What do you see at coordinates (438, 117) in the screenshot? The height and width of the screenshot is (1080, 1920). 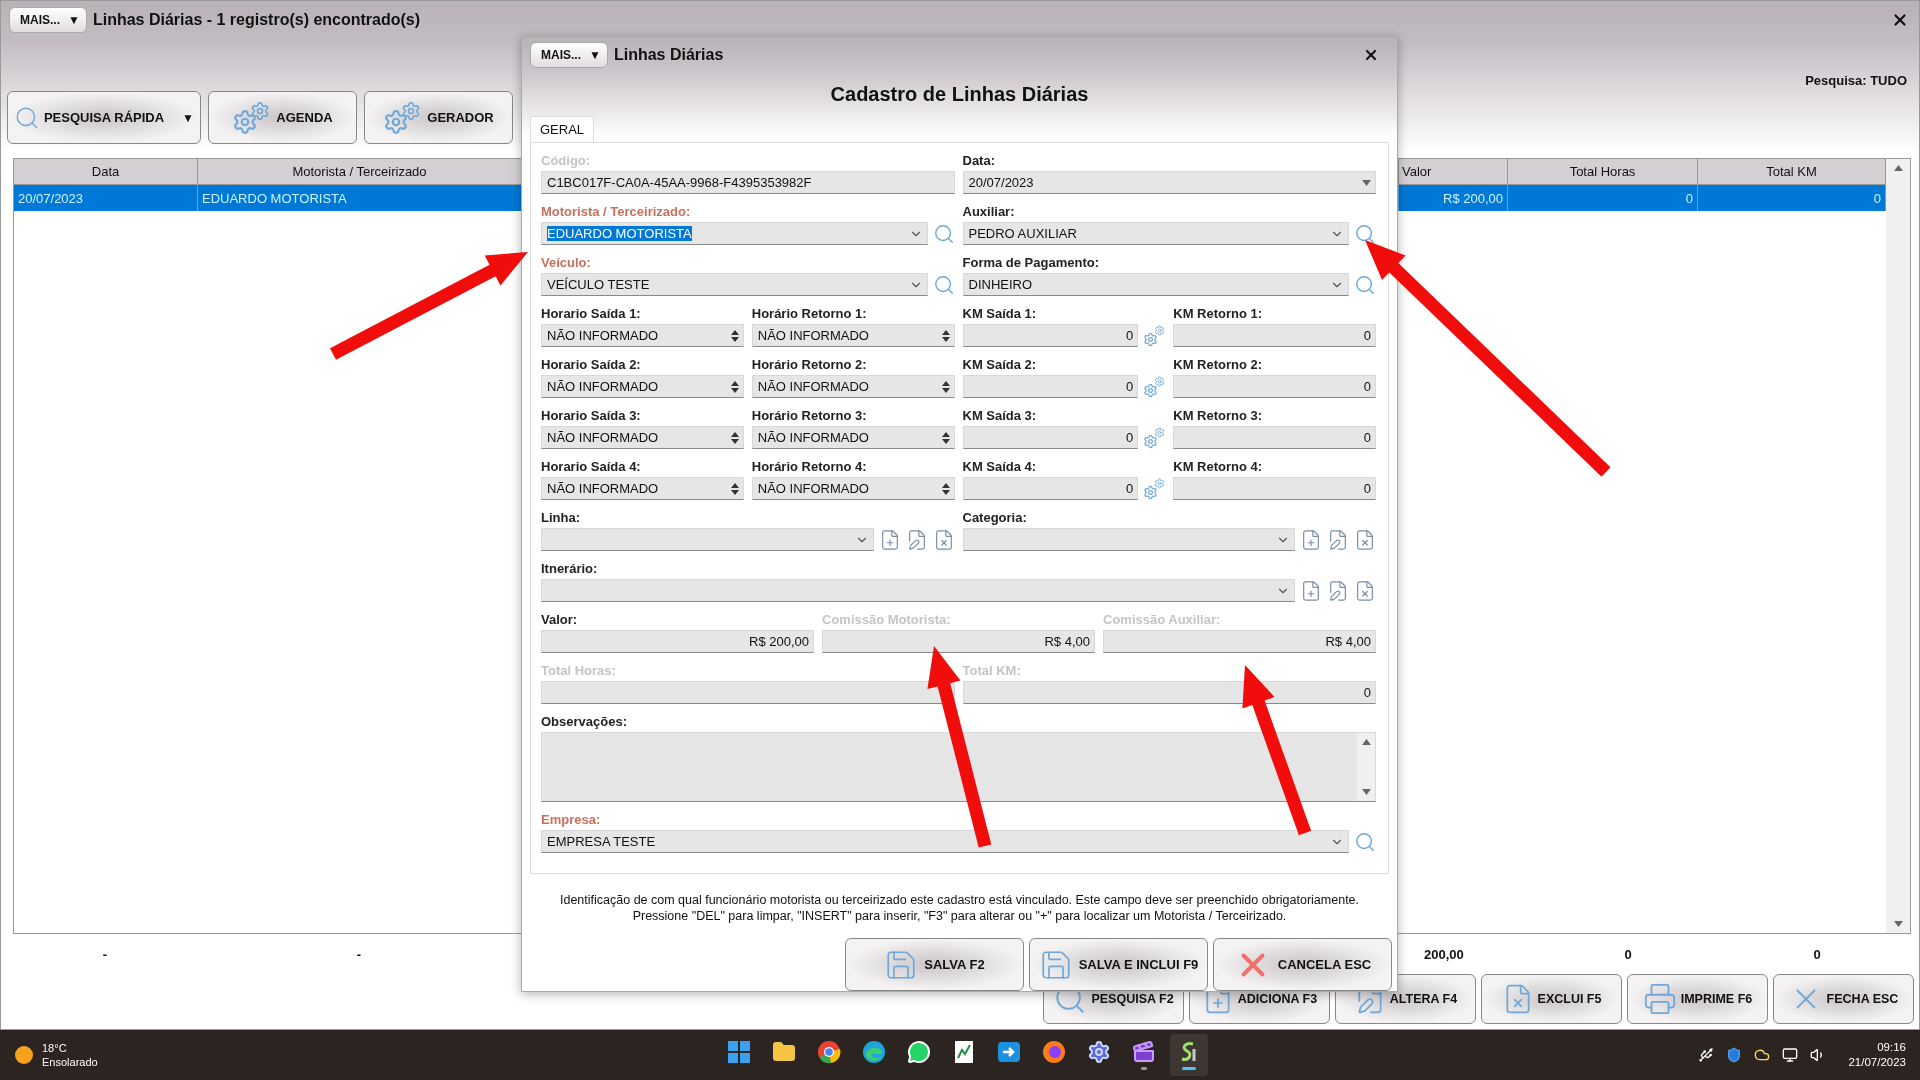 I see `toolbar-button: GERADOR` at bounding box center [438, 117].